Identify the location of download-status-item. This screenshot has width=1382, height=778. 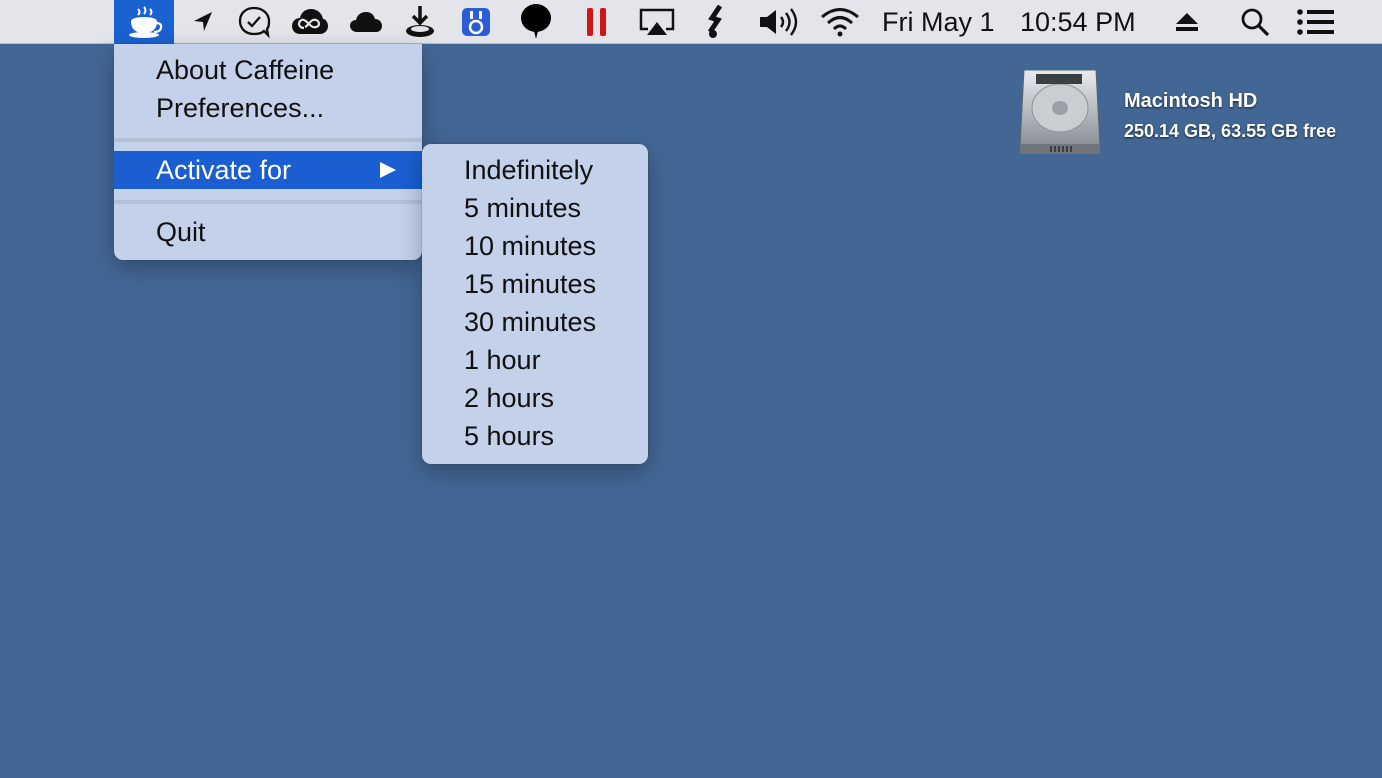
(420, 22).